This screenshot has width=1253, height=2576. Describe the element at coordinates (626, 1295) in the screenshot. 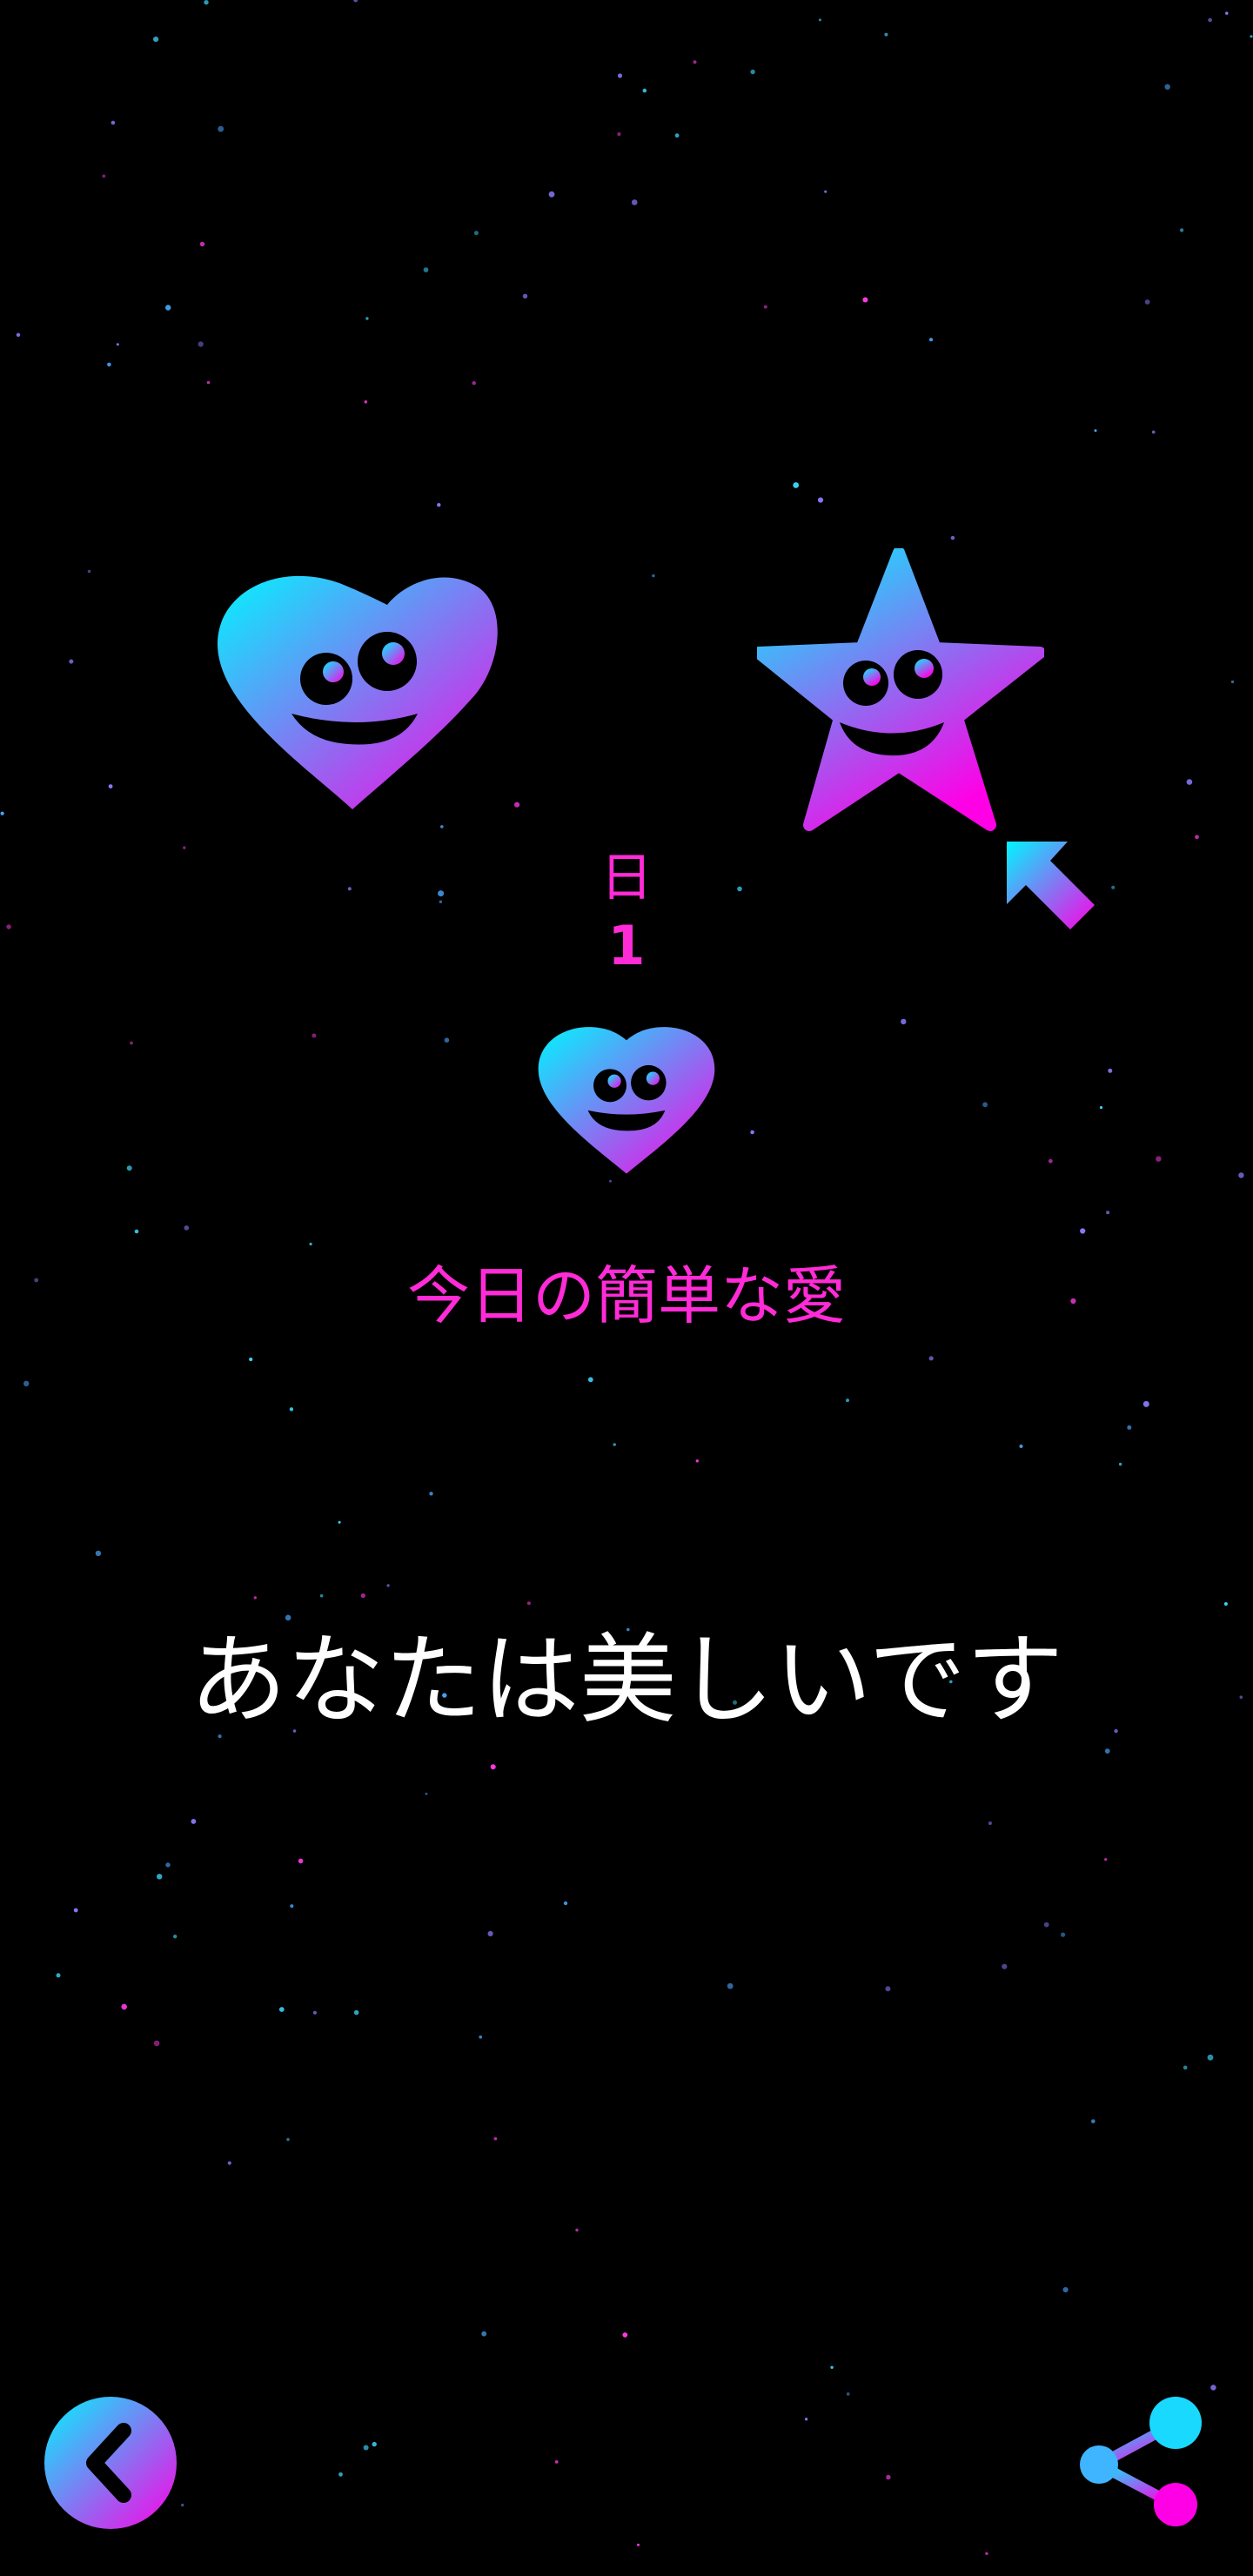

I see `daily-love-title: 今日の簡単な愛` at that location.